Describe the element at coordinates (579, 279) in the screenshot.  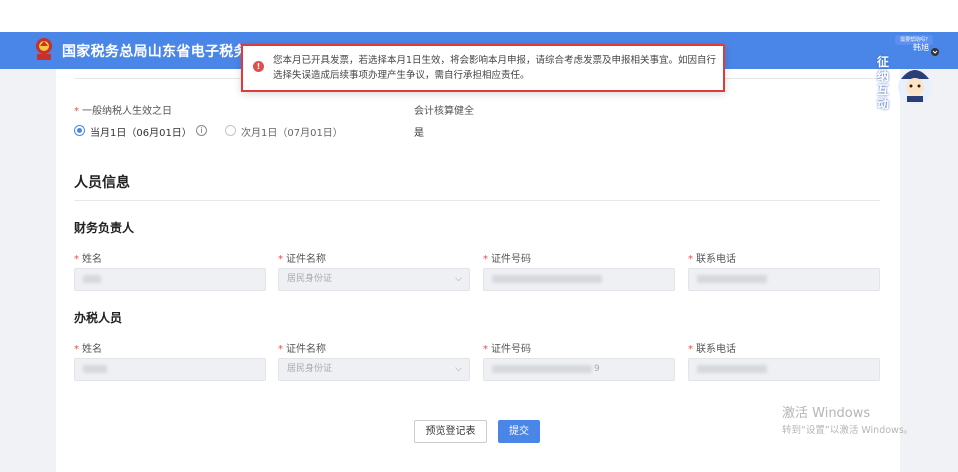
I see `finance-idnum-field` at that location.